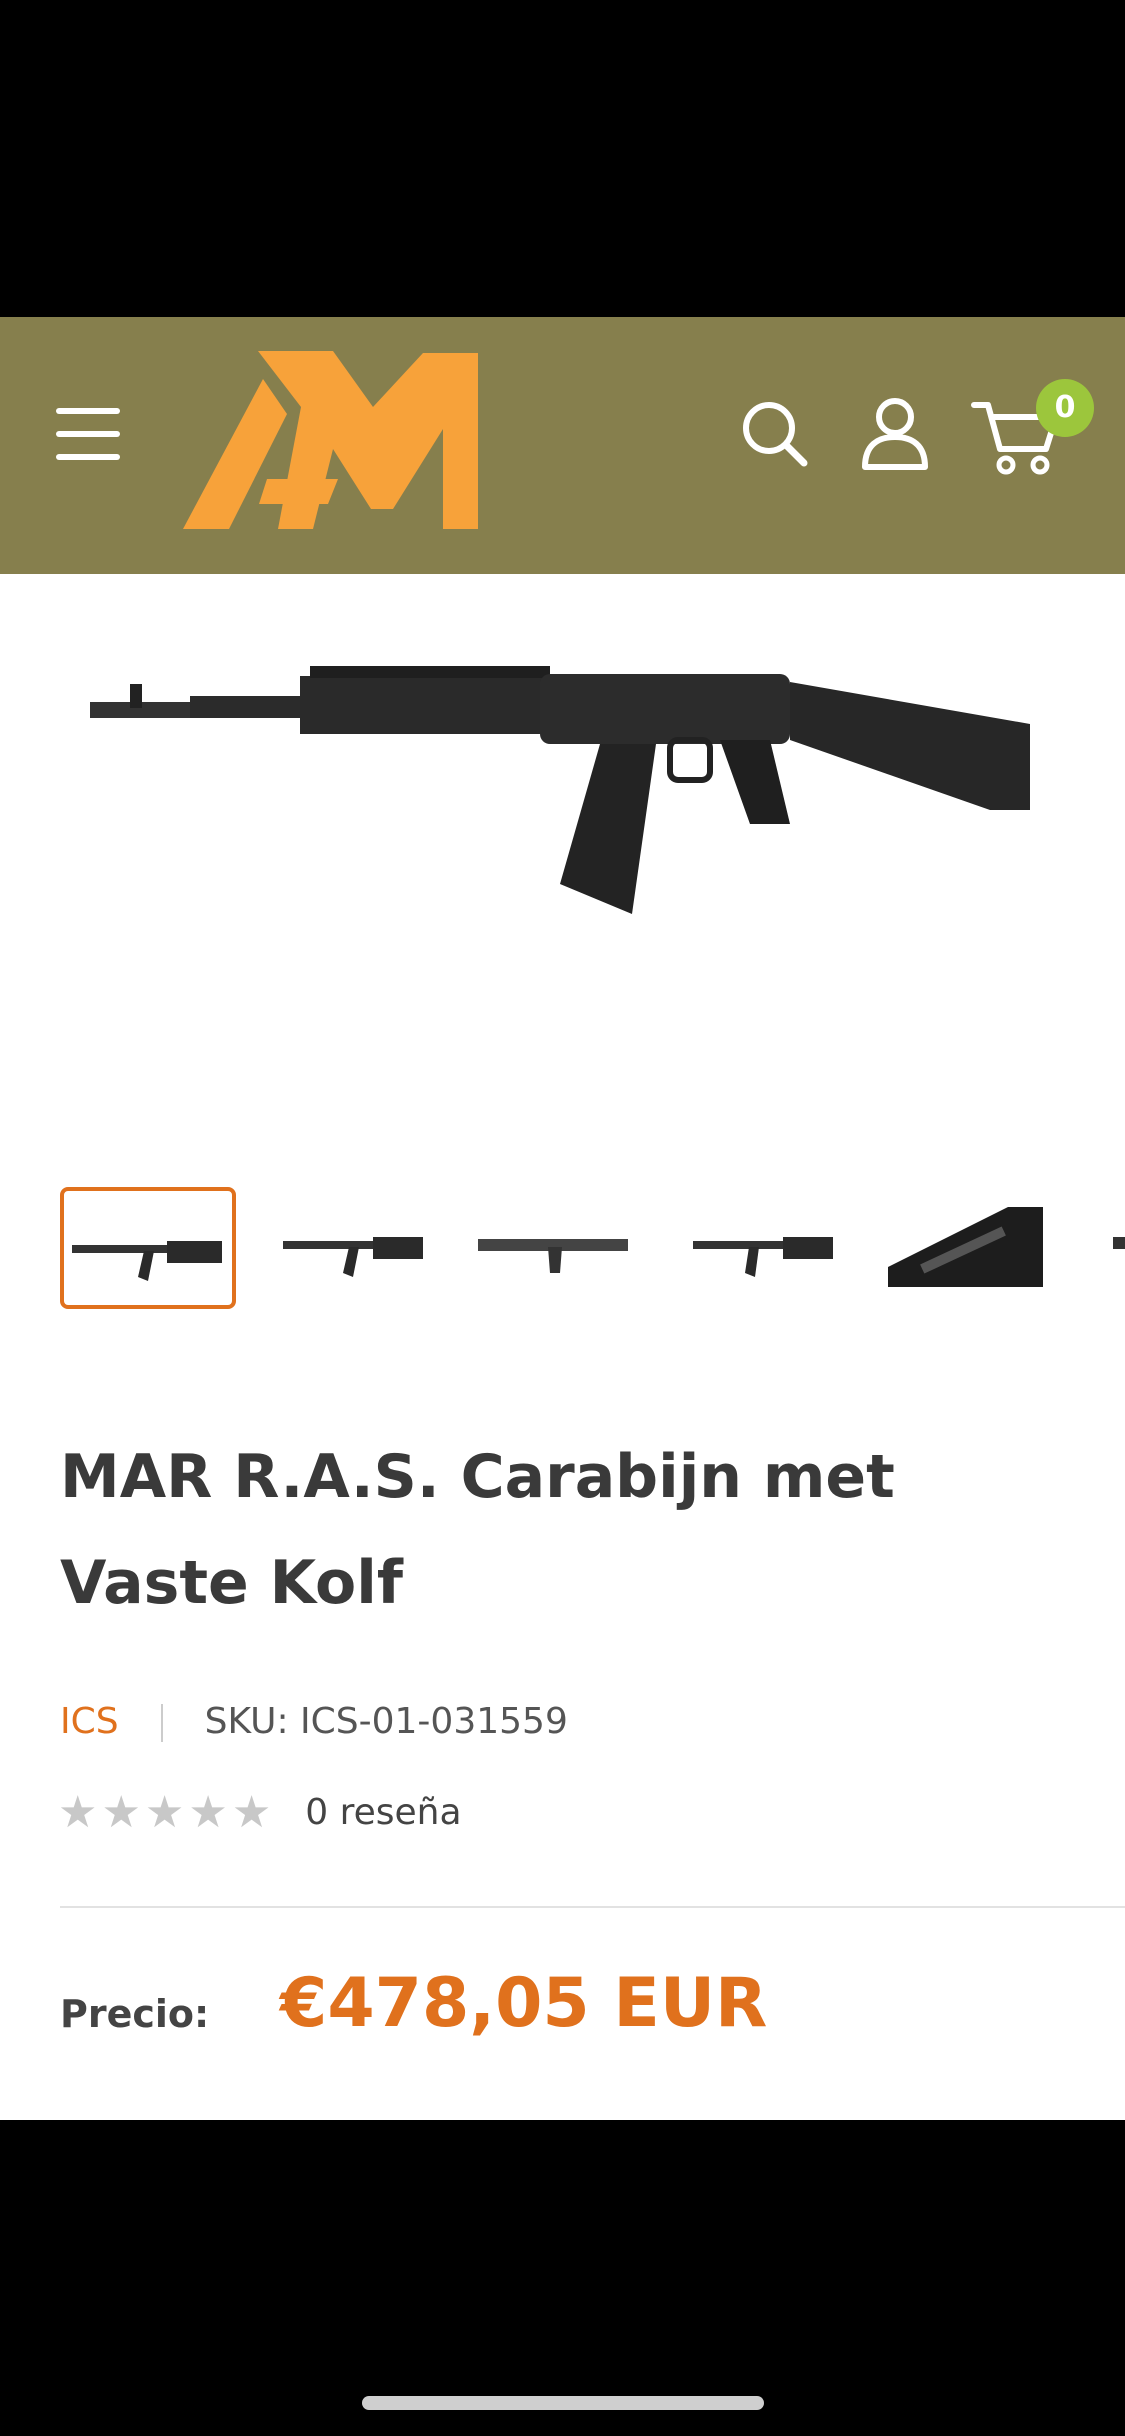 This screenshot has height=2436, width=1125. I want to click on search-icon, so click(775, 434).